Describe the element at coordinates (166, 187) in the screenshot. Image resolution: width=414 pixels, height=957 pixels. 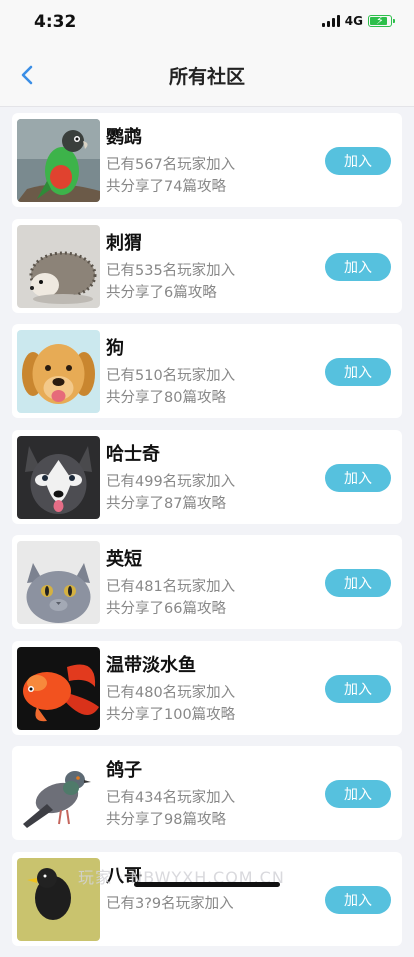
I see `guide-count: 共分享了74篇攻略` at that location.